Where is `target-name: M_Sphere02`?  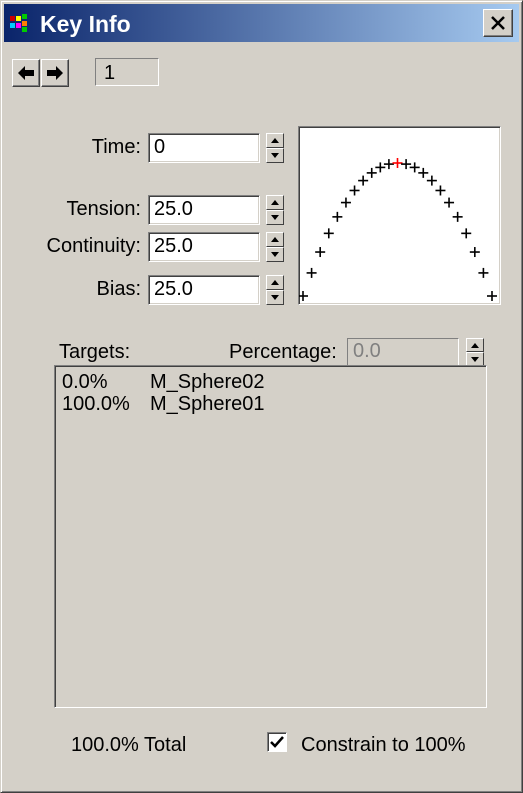 target-name: M_Sphere02 is located at coordinates (207, 382).